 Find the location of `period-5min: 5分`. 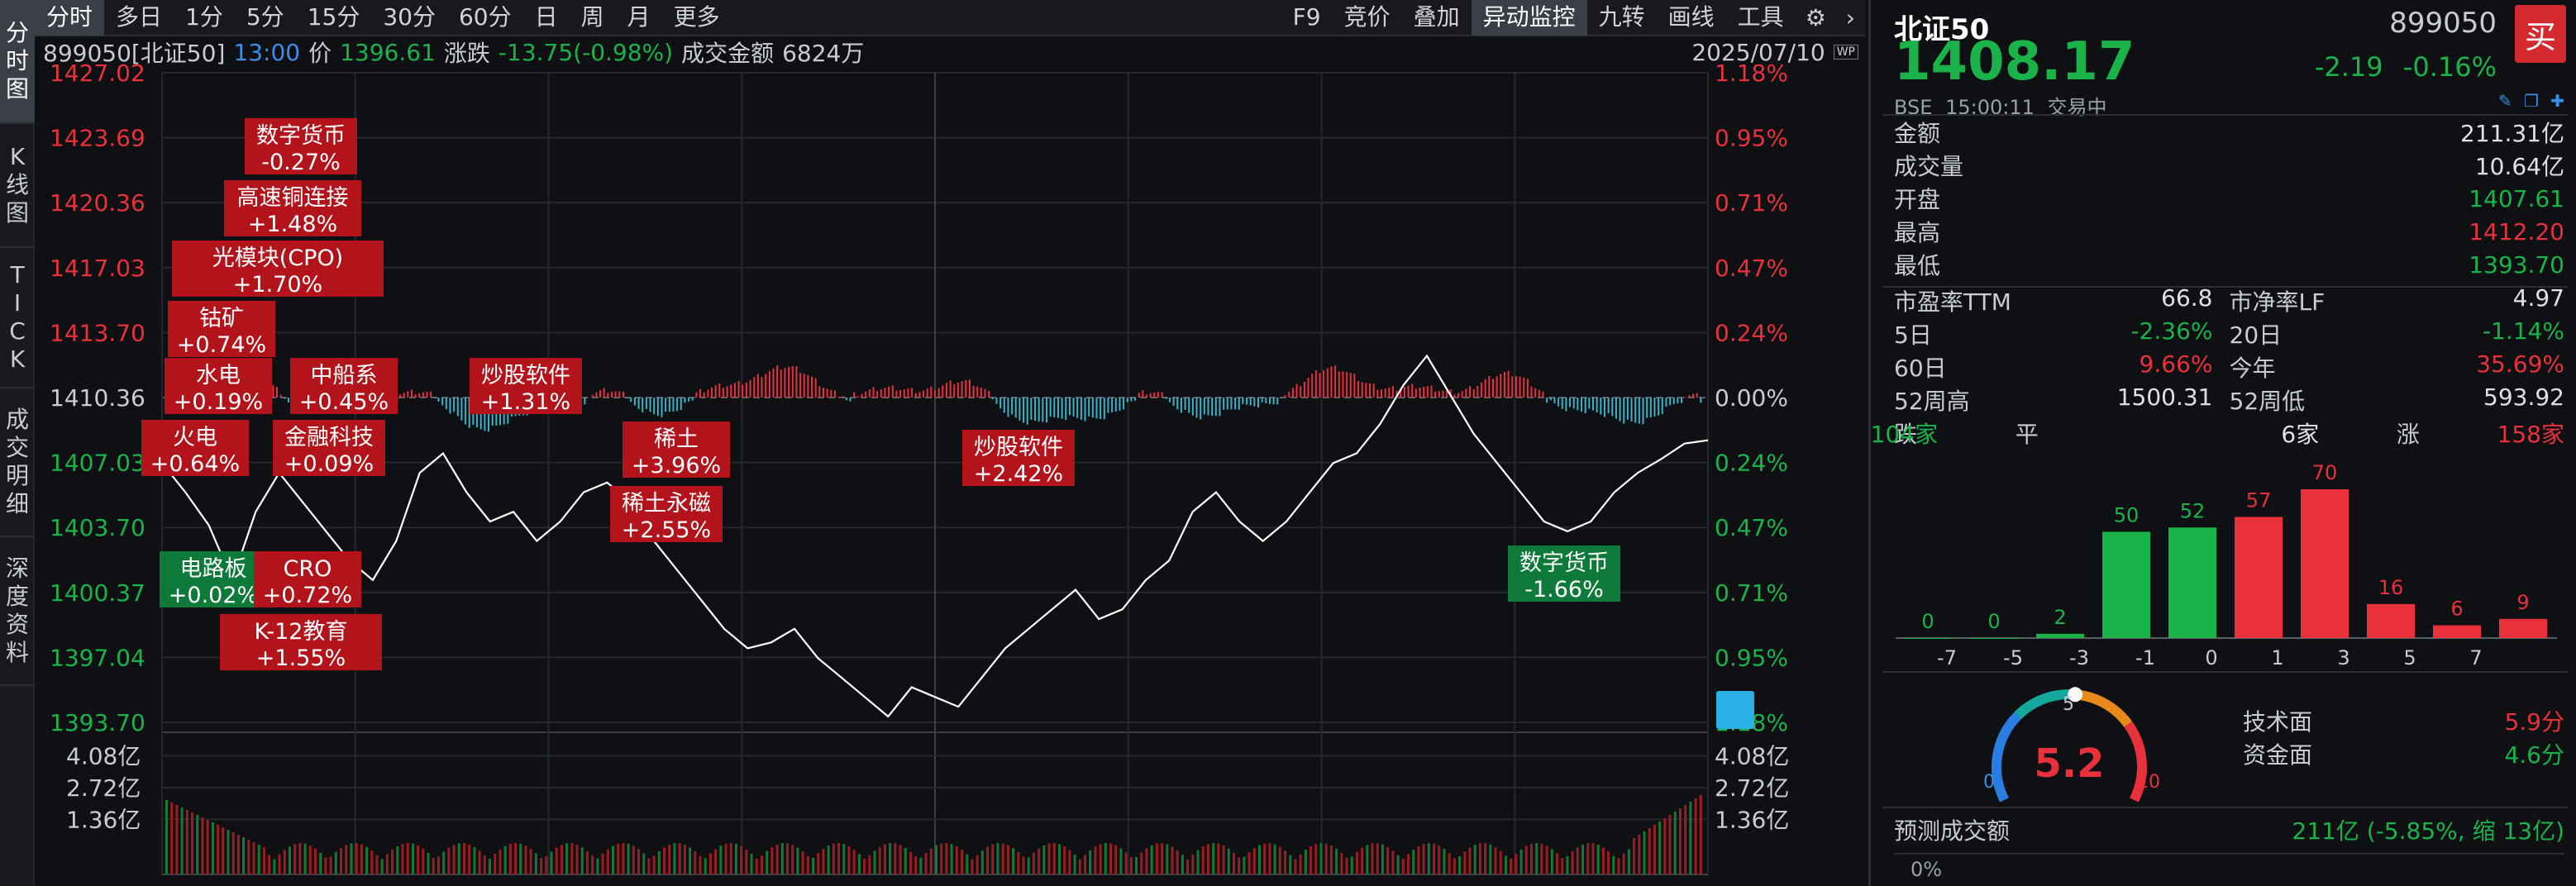

period-5min: 5分 is located at coordinates (265, 18).